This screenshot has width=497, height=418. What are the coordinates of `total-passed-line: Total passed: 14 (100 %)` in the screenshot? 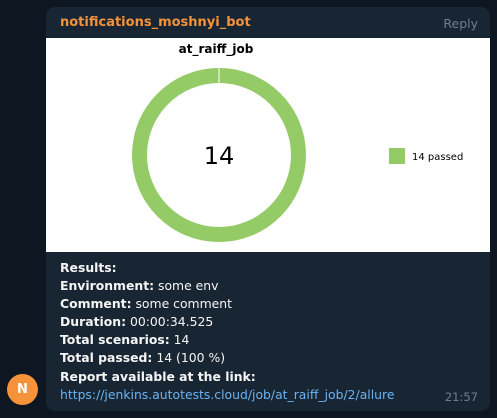 It's located at (270, 358).